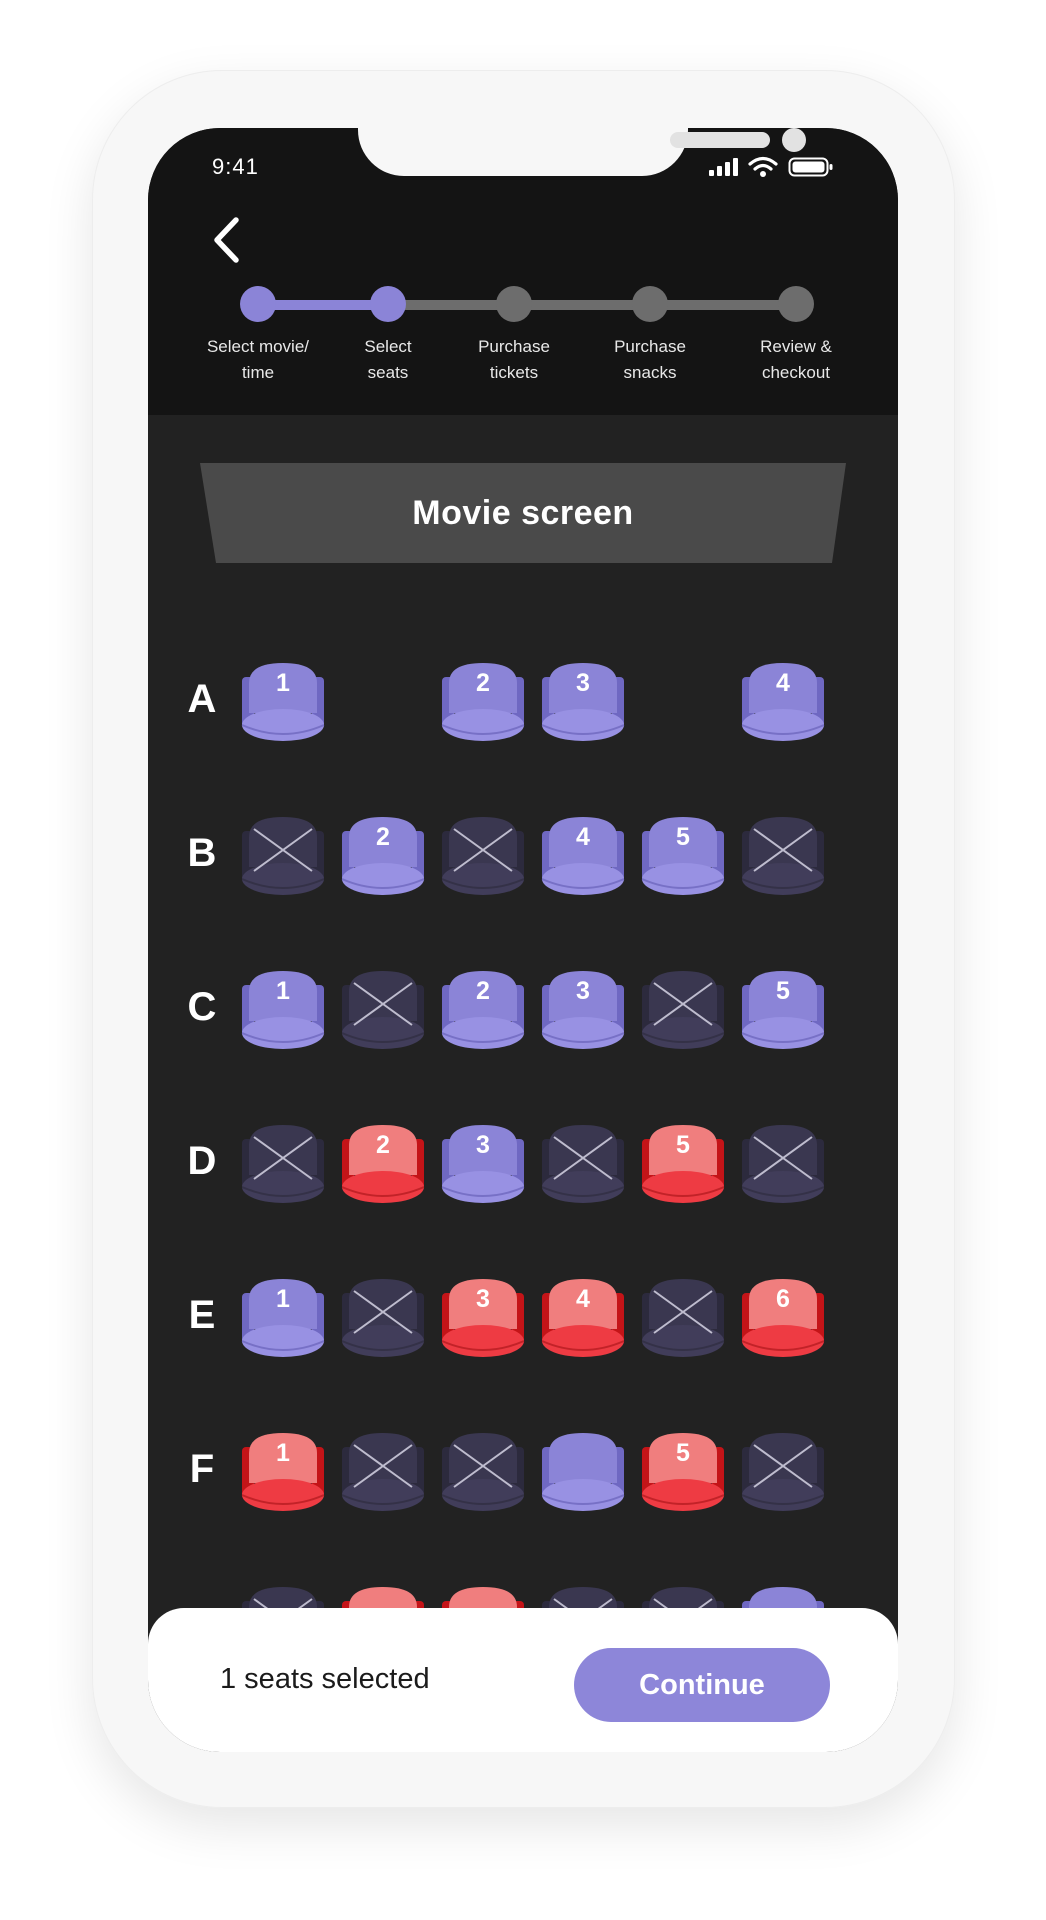 This screenshot has width=1046, height=1920. What do you see at coordinates (796, 332) in the screenshot?
I see `step-5: Review & checkout` at bounding box center [796, 332].